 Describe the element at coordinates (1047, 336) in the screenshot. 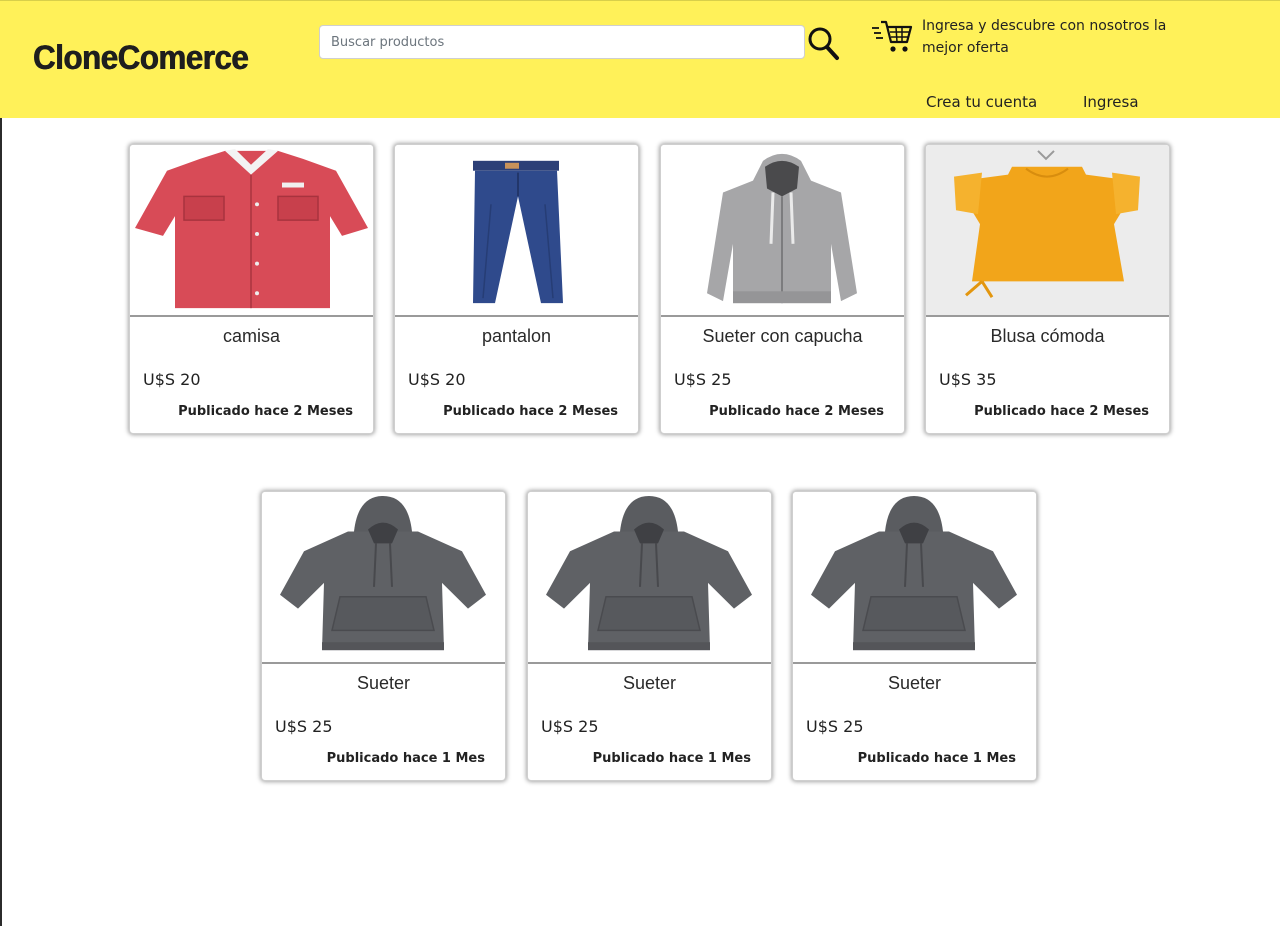

I see `product-title: Blusa cómoda` at that location.